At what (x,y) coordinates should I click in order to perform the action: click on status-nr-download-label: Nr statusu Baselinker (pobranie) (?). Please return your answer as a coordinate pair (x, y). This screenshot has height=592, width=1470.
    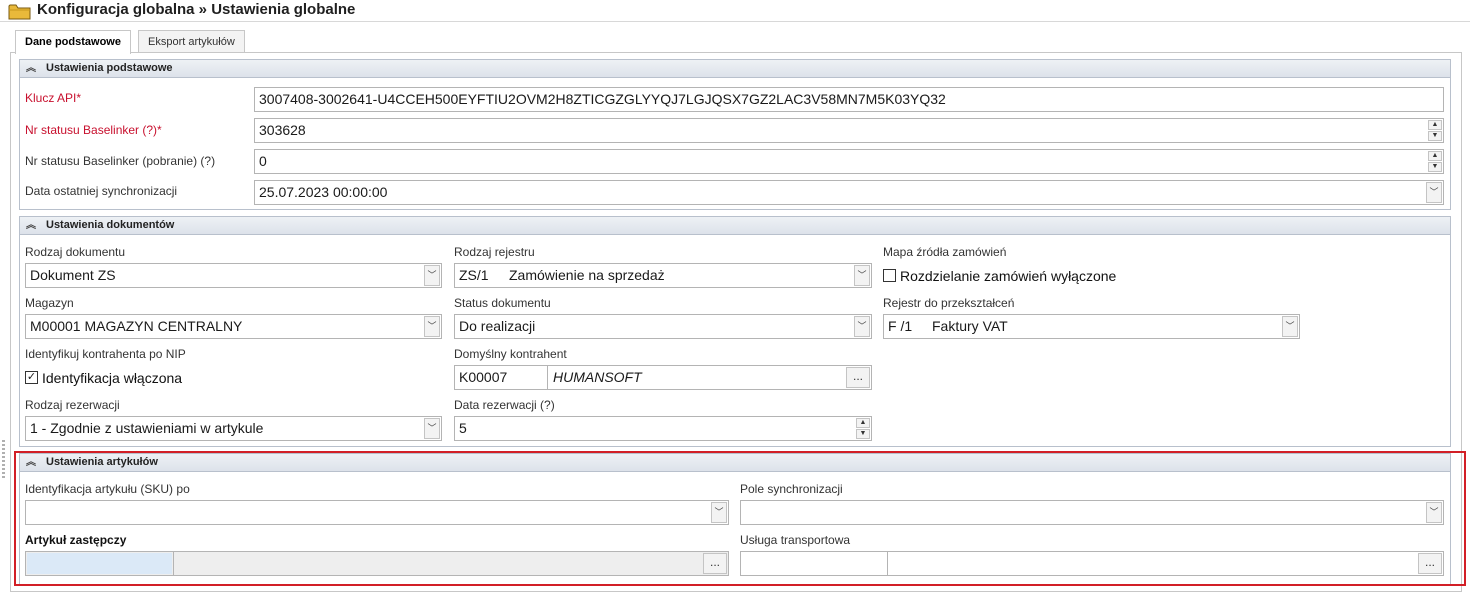
    Looking at the image, I should click on (120, 161).